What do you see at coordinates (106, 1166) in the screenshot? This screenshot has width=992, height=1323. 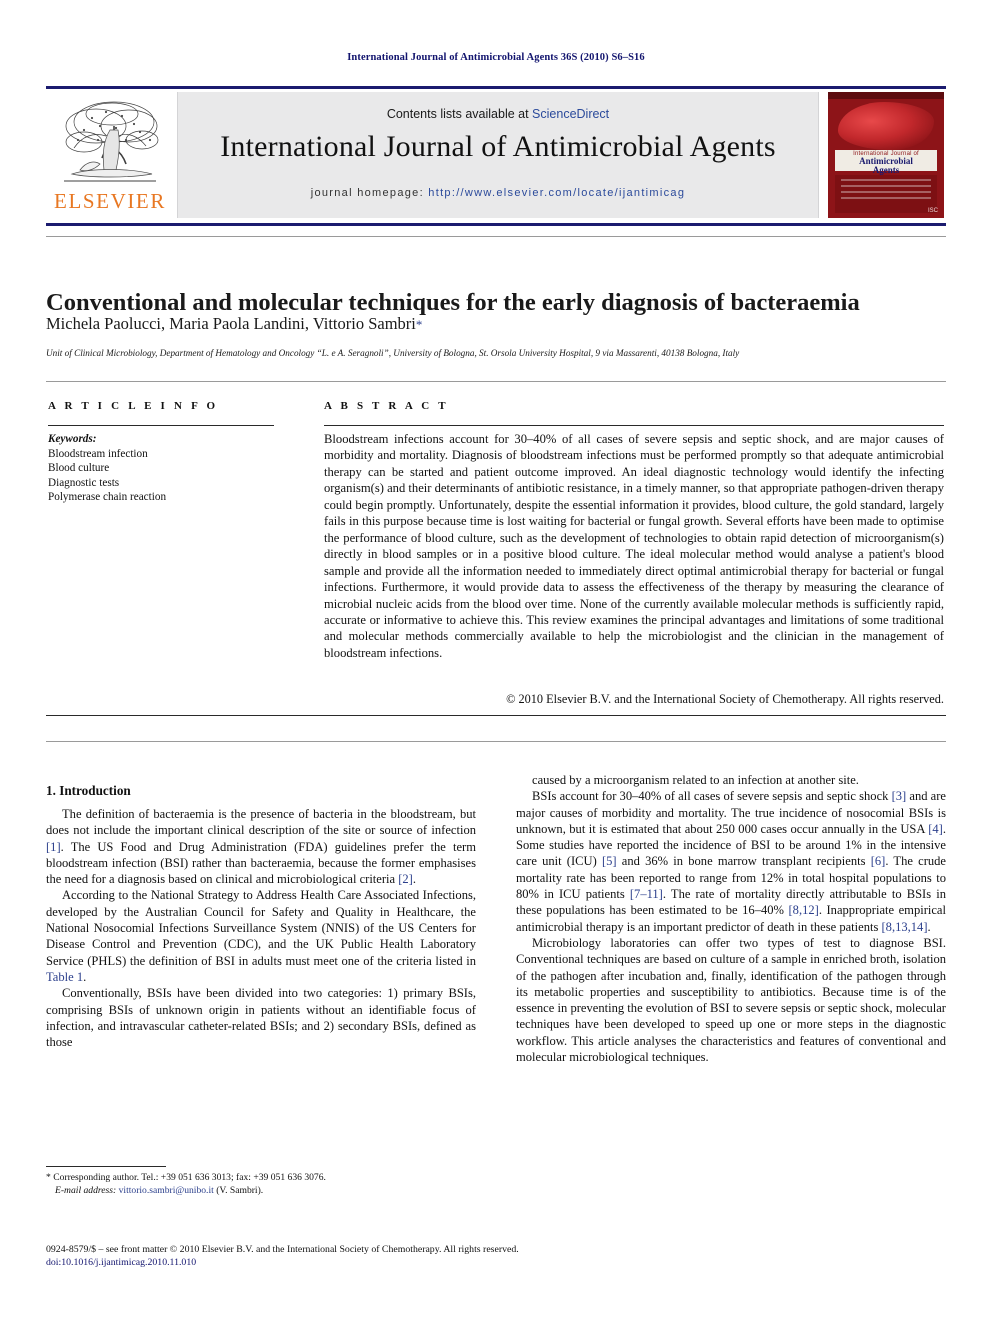 I see `footnote-separator-rule` at bounding box center [106, 1166].